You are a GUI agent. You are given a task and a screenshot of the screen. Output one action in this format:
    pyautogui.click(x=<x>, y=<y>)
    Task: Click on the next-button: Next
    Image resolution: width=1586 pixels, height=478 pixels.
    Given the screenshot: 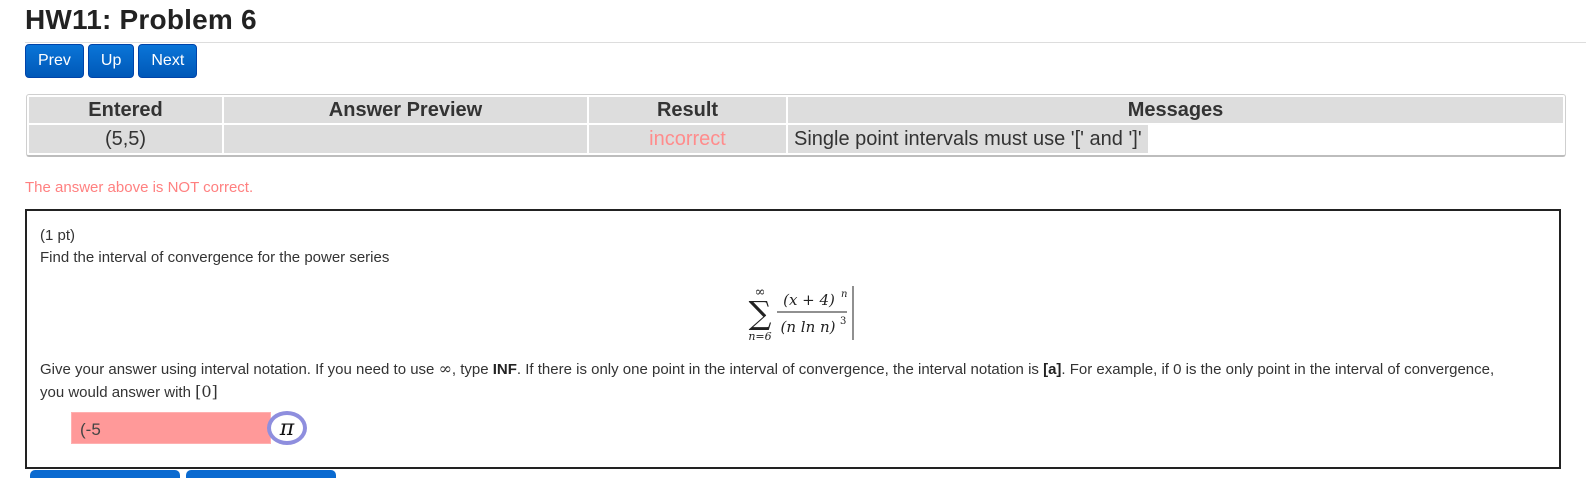 What is the action you would take?
    pyautogui.click(x=168, y=61)
    